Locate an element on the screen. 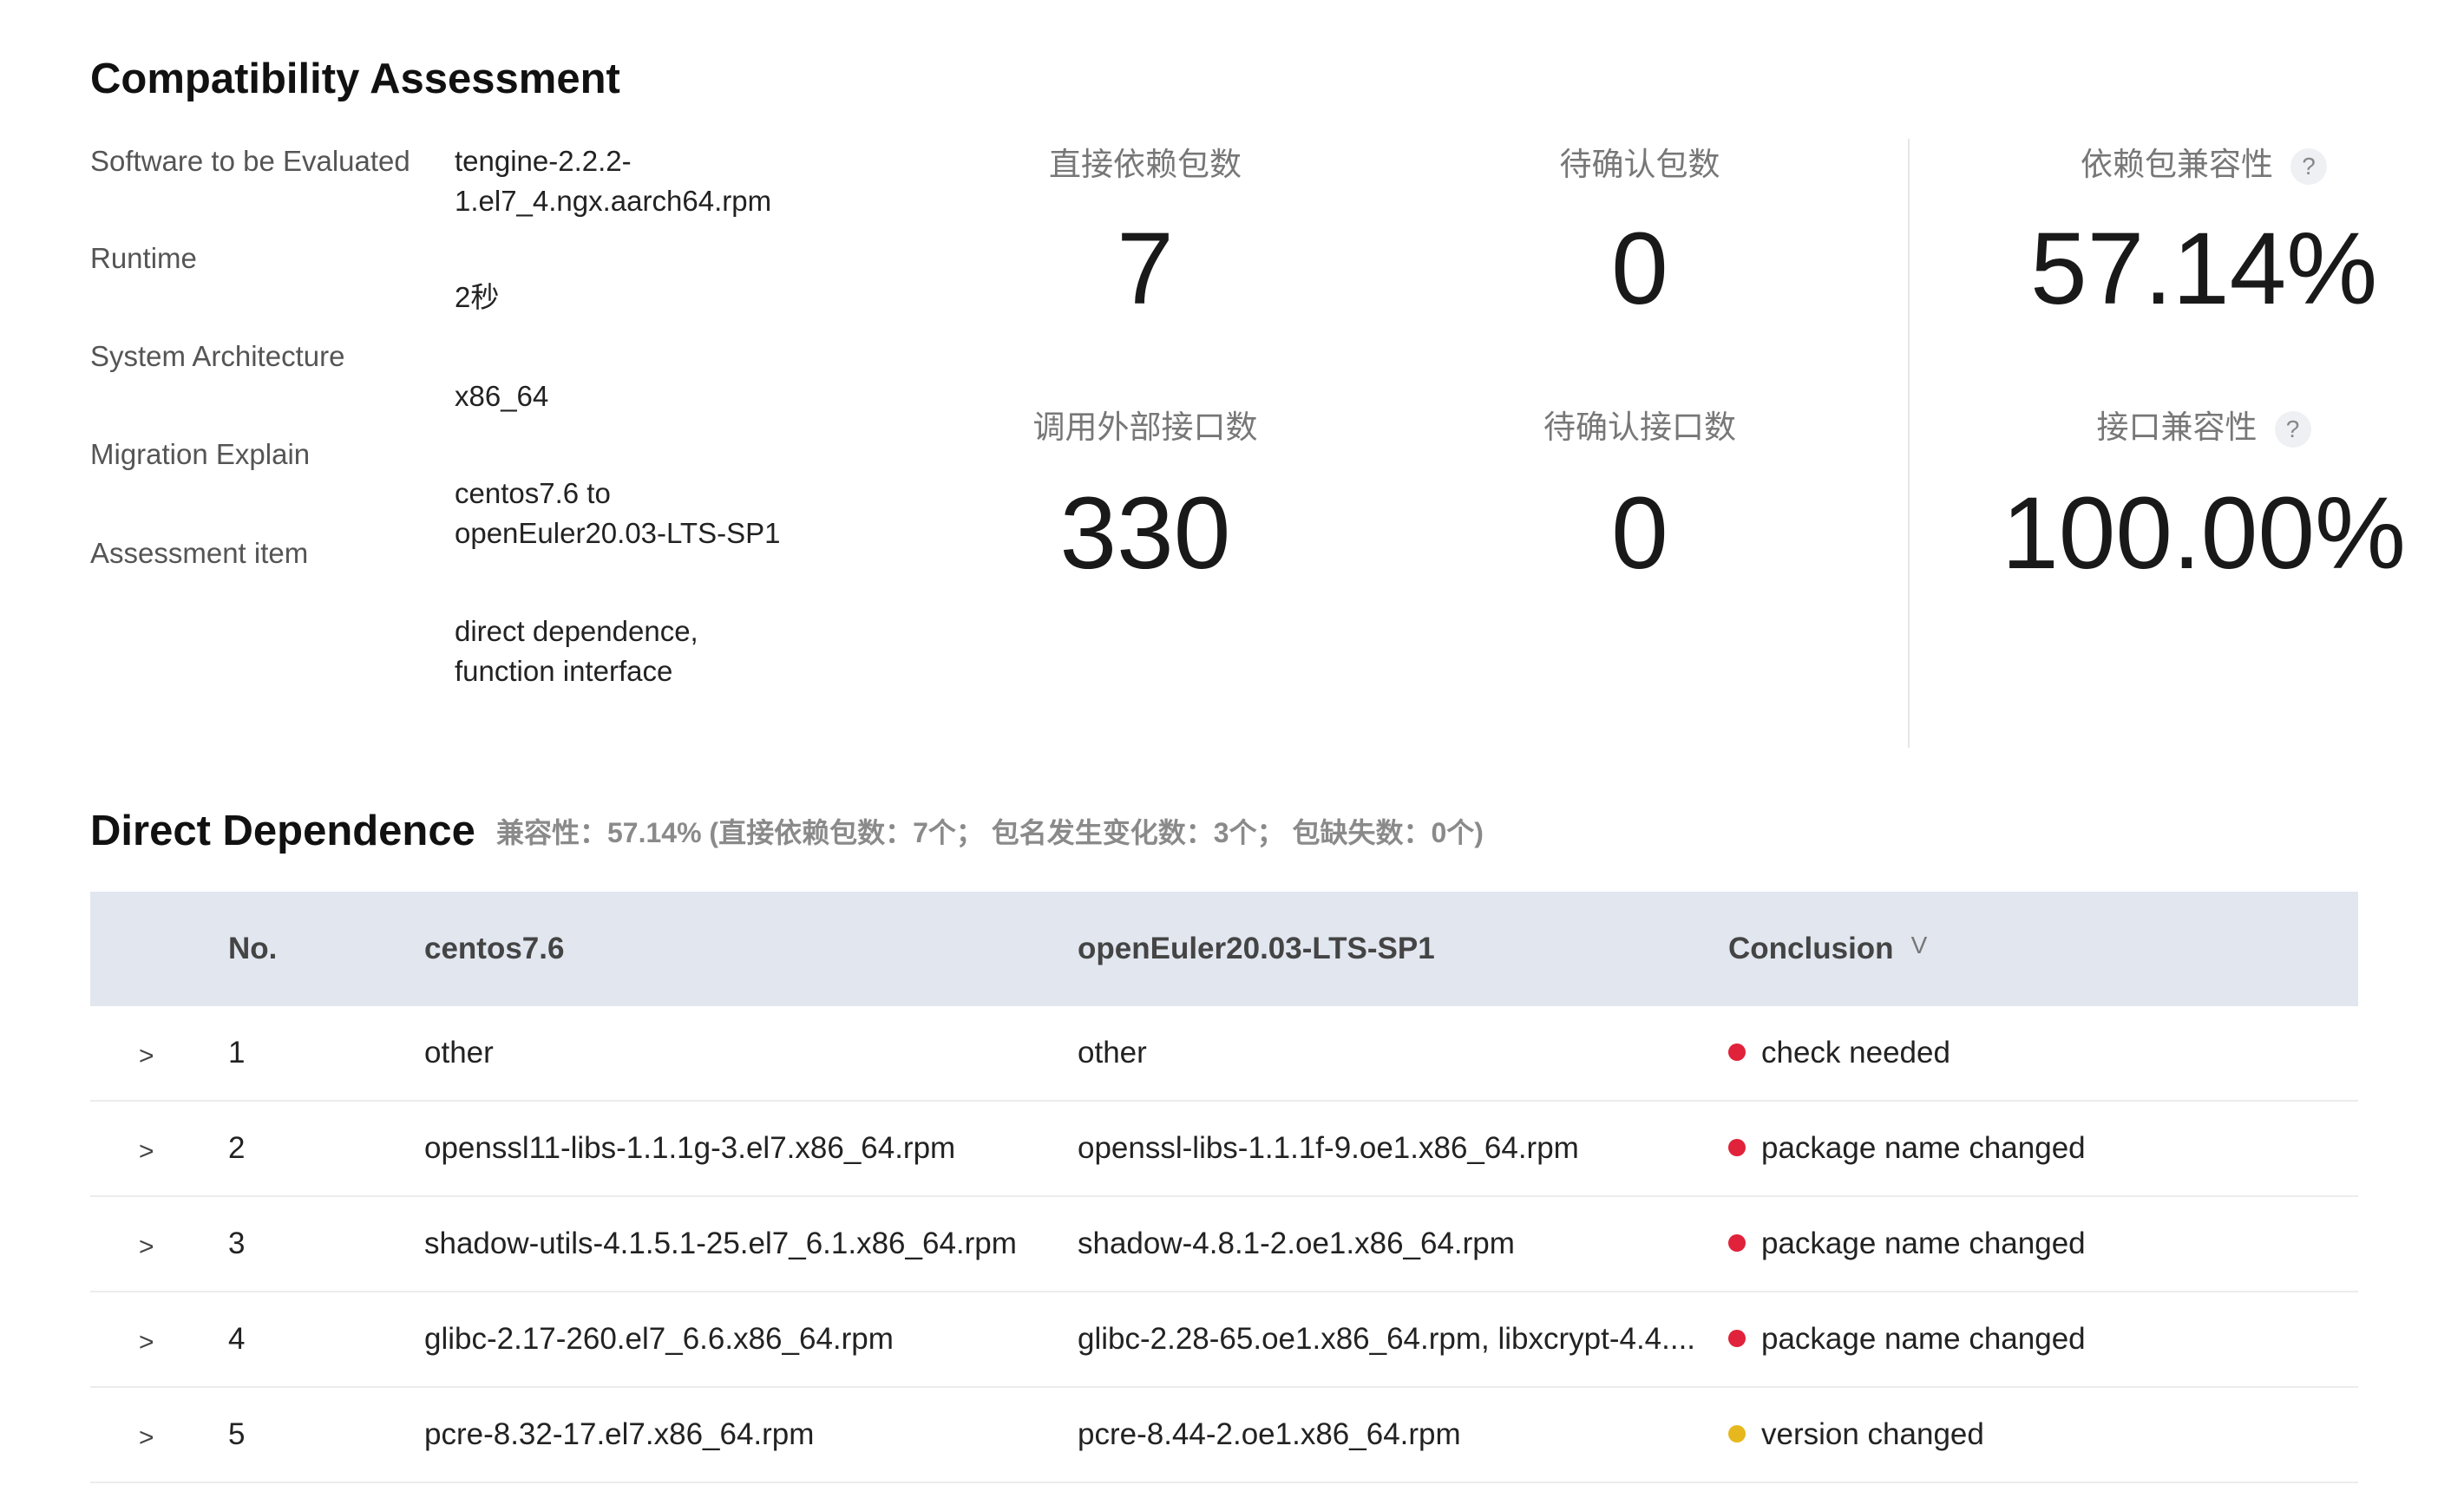 The width and height of the screenshot is (2464, 1485). cell-target-package: pcre-8.44-2.oe1.x86_64.rpm is located at coordinates (1269, 1434).